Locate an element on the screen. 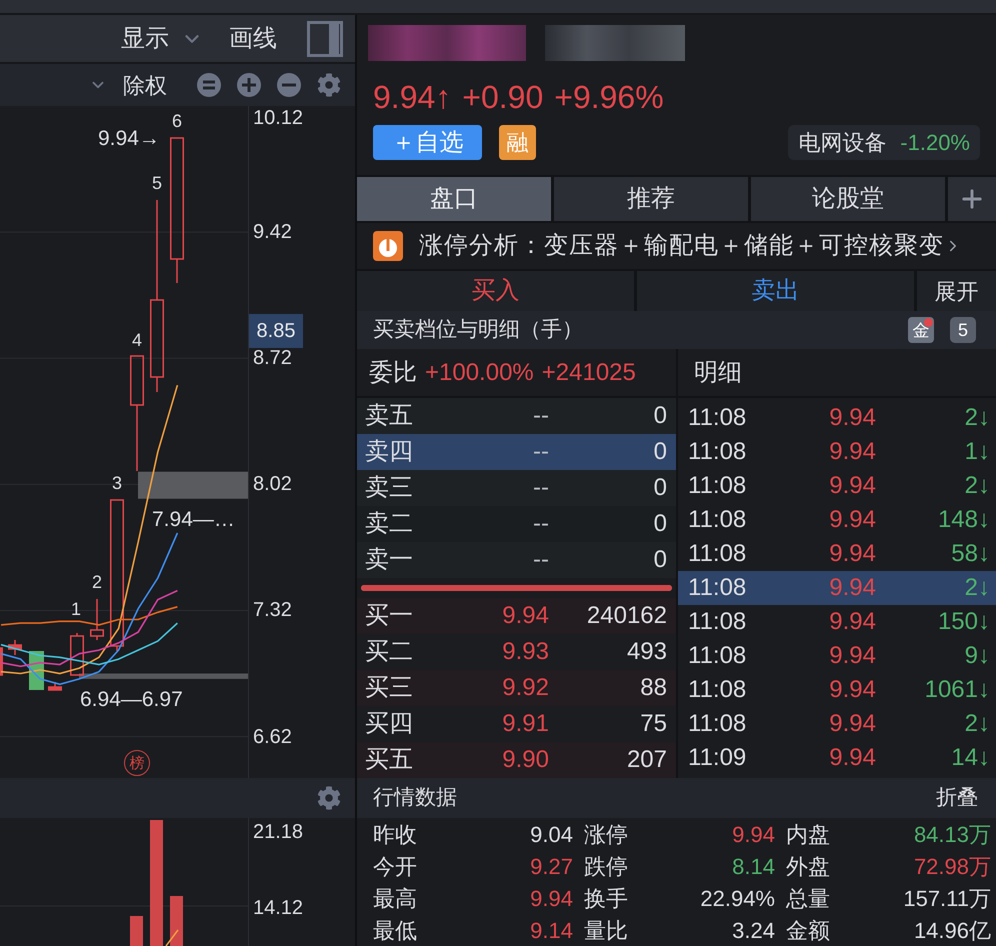  price-zone-label: 6.94—6.97 is located at coordinates (131, 699).